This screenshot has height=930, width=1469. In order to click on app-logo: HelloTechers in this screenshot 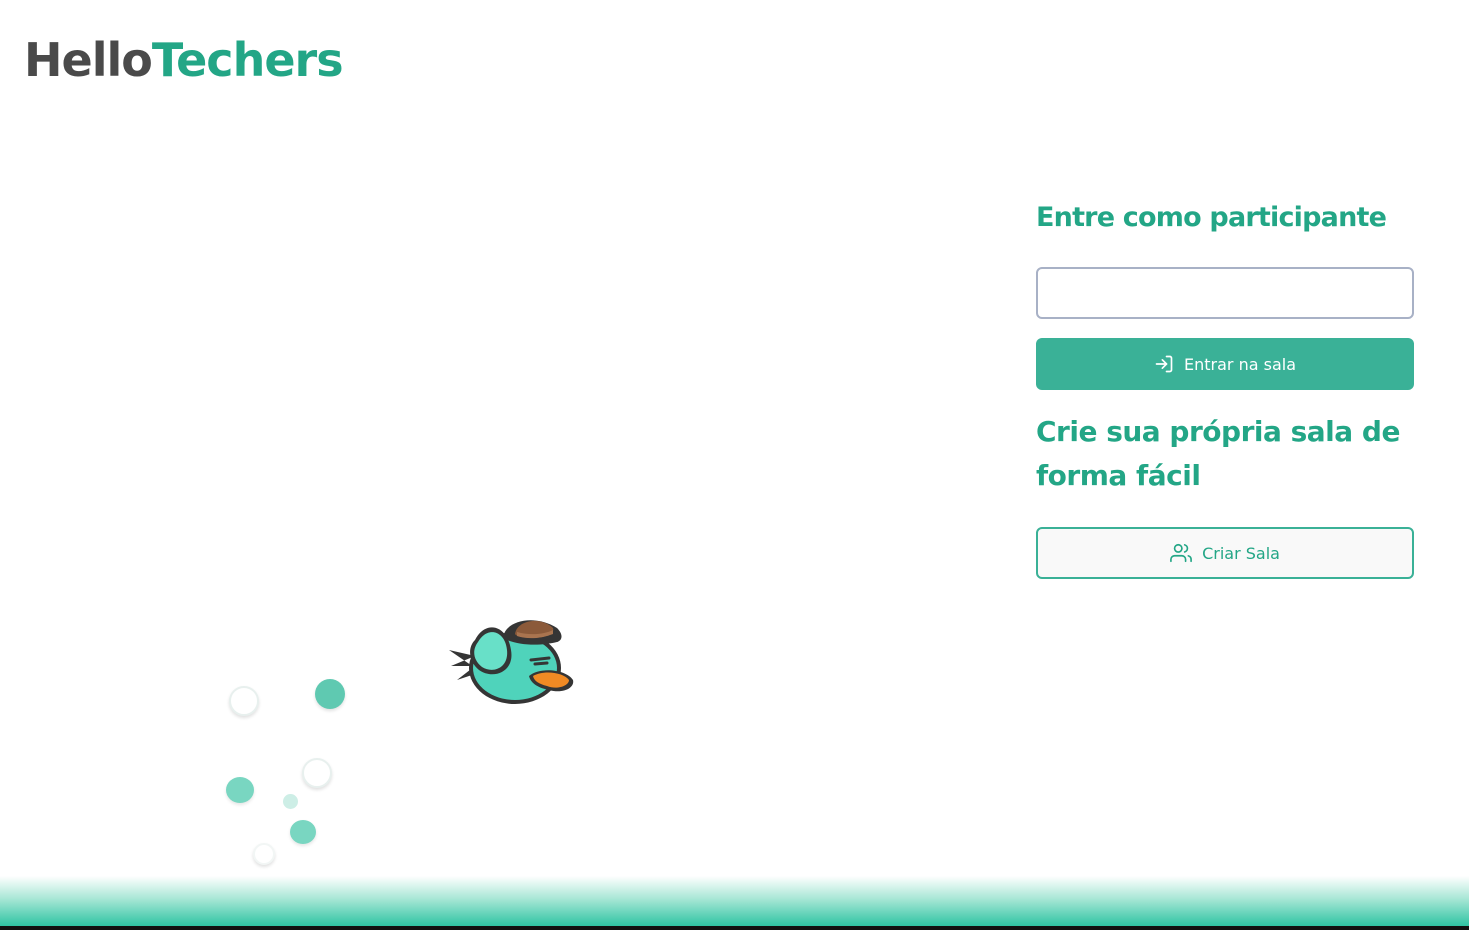, I will do `click(184, 60)`.